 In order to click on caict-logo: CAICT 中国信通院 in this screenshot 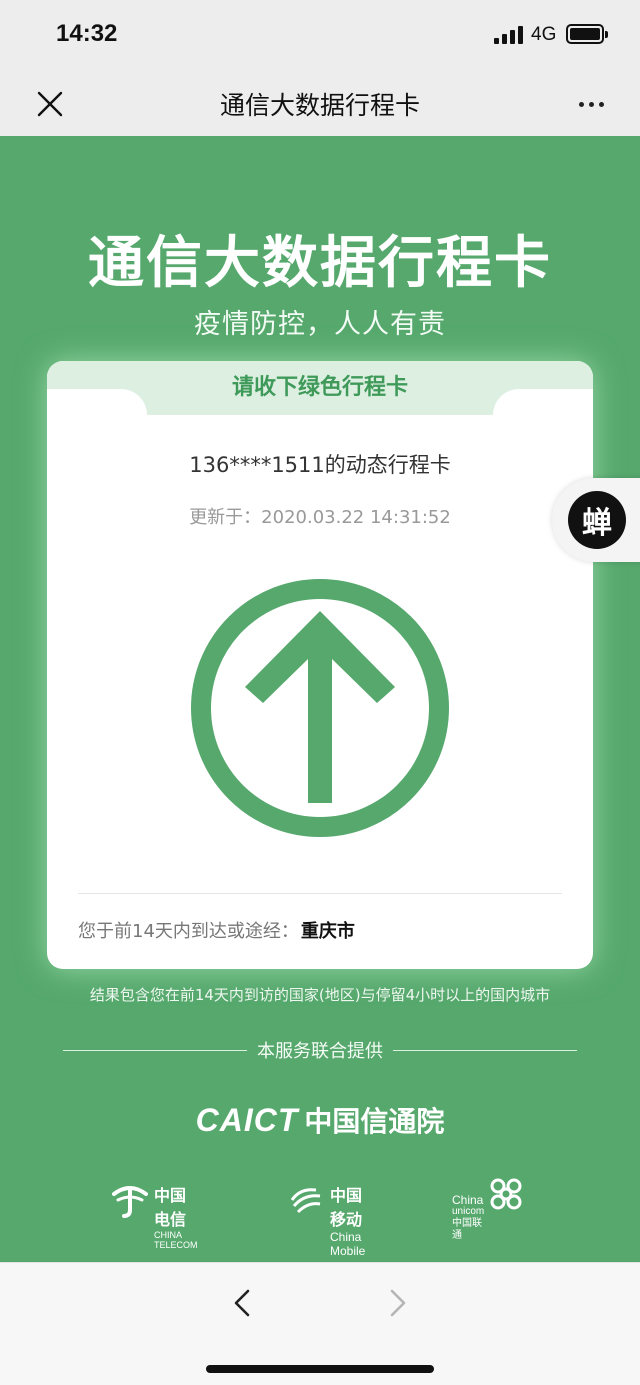, I will do `click(320, 1120)`.